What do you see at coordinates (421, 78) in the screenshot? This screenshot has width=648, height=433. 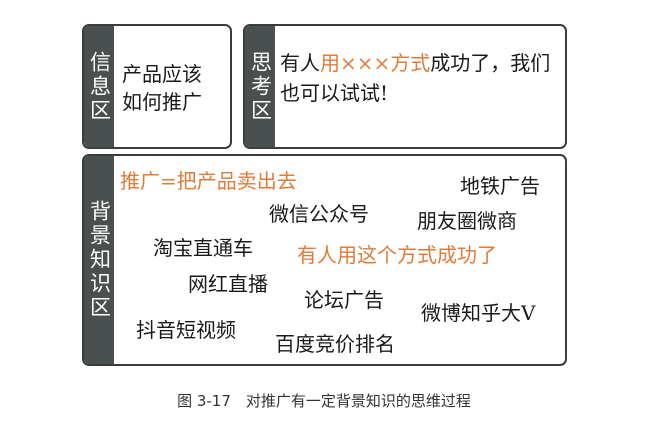 I see `think-text: 有人用×××方式成功了，我们也可以试试!` at bounding box center [421, 78].